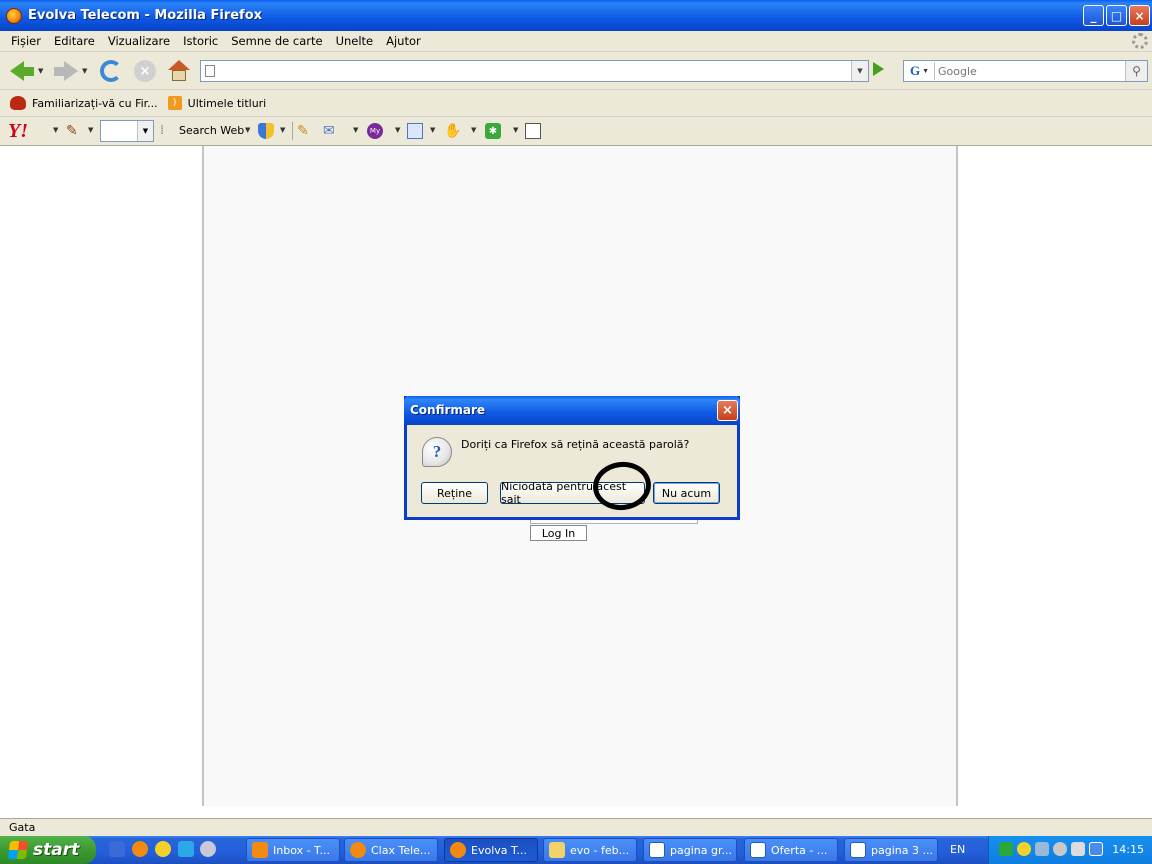 The image size is (1152, 864). What do you see at coordinates (1078, 849) in the screenshot?
I see `tray-volume-icon` at bounding box center [1078, 849].